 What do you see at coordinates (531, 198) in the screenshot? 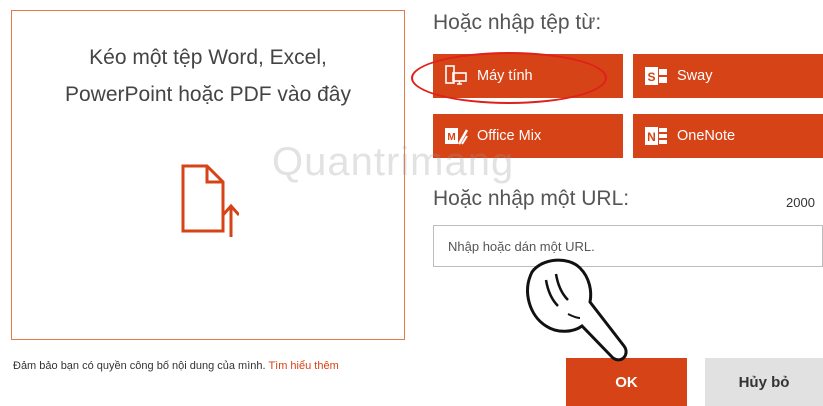
I see `url-section-title: Hoặc nhập một URL:` at bounding box center [531, 198].